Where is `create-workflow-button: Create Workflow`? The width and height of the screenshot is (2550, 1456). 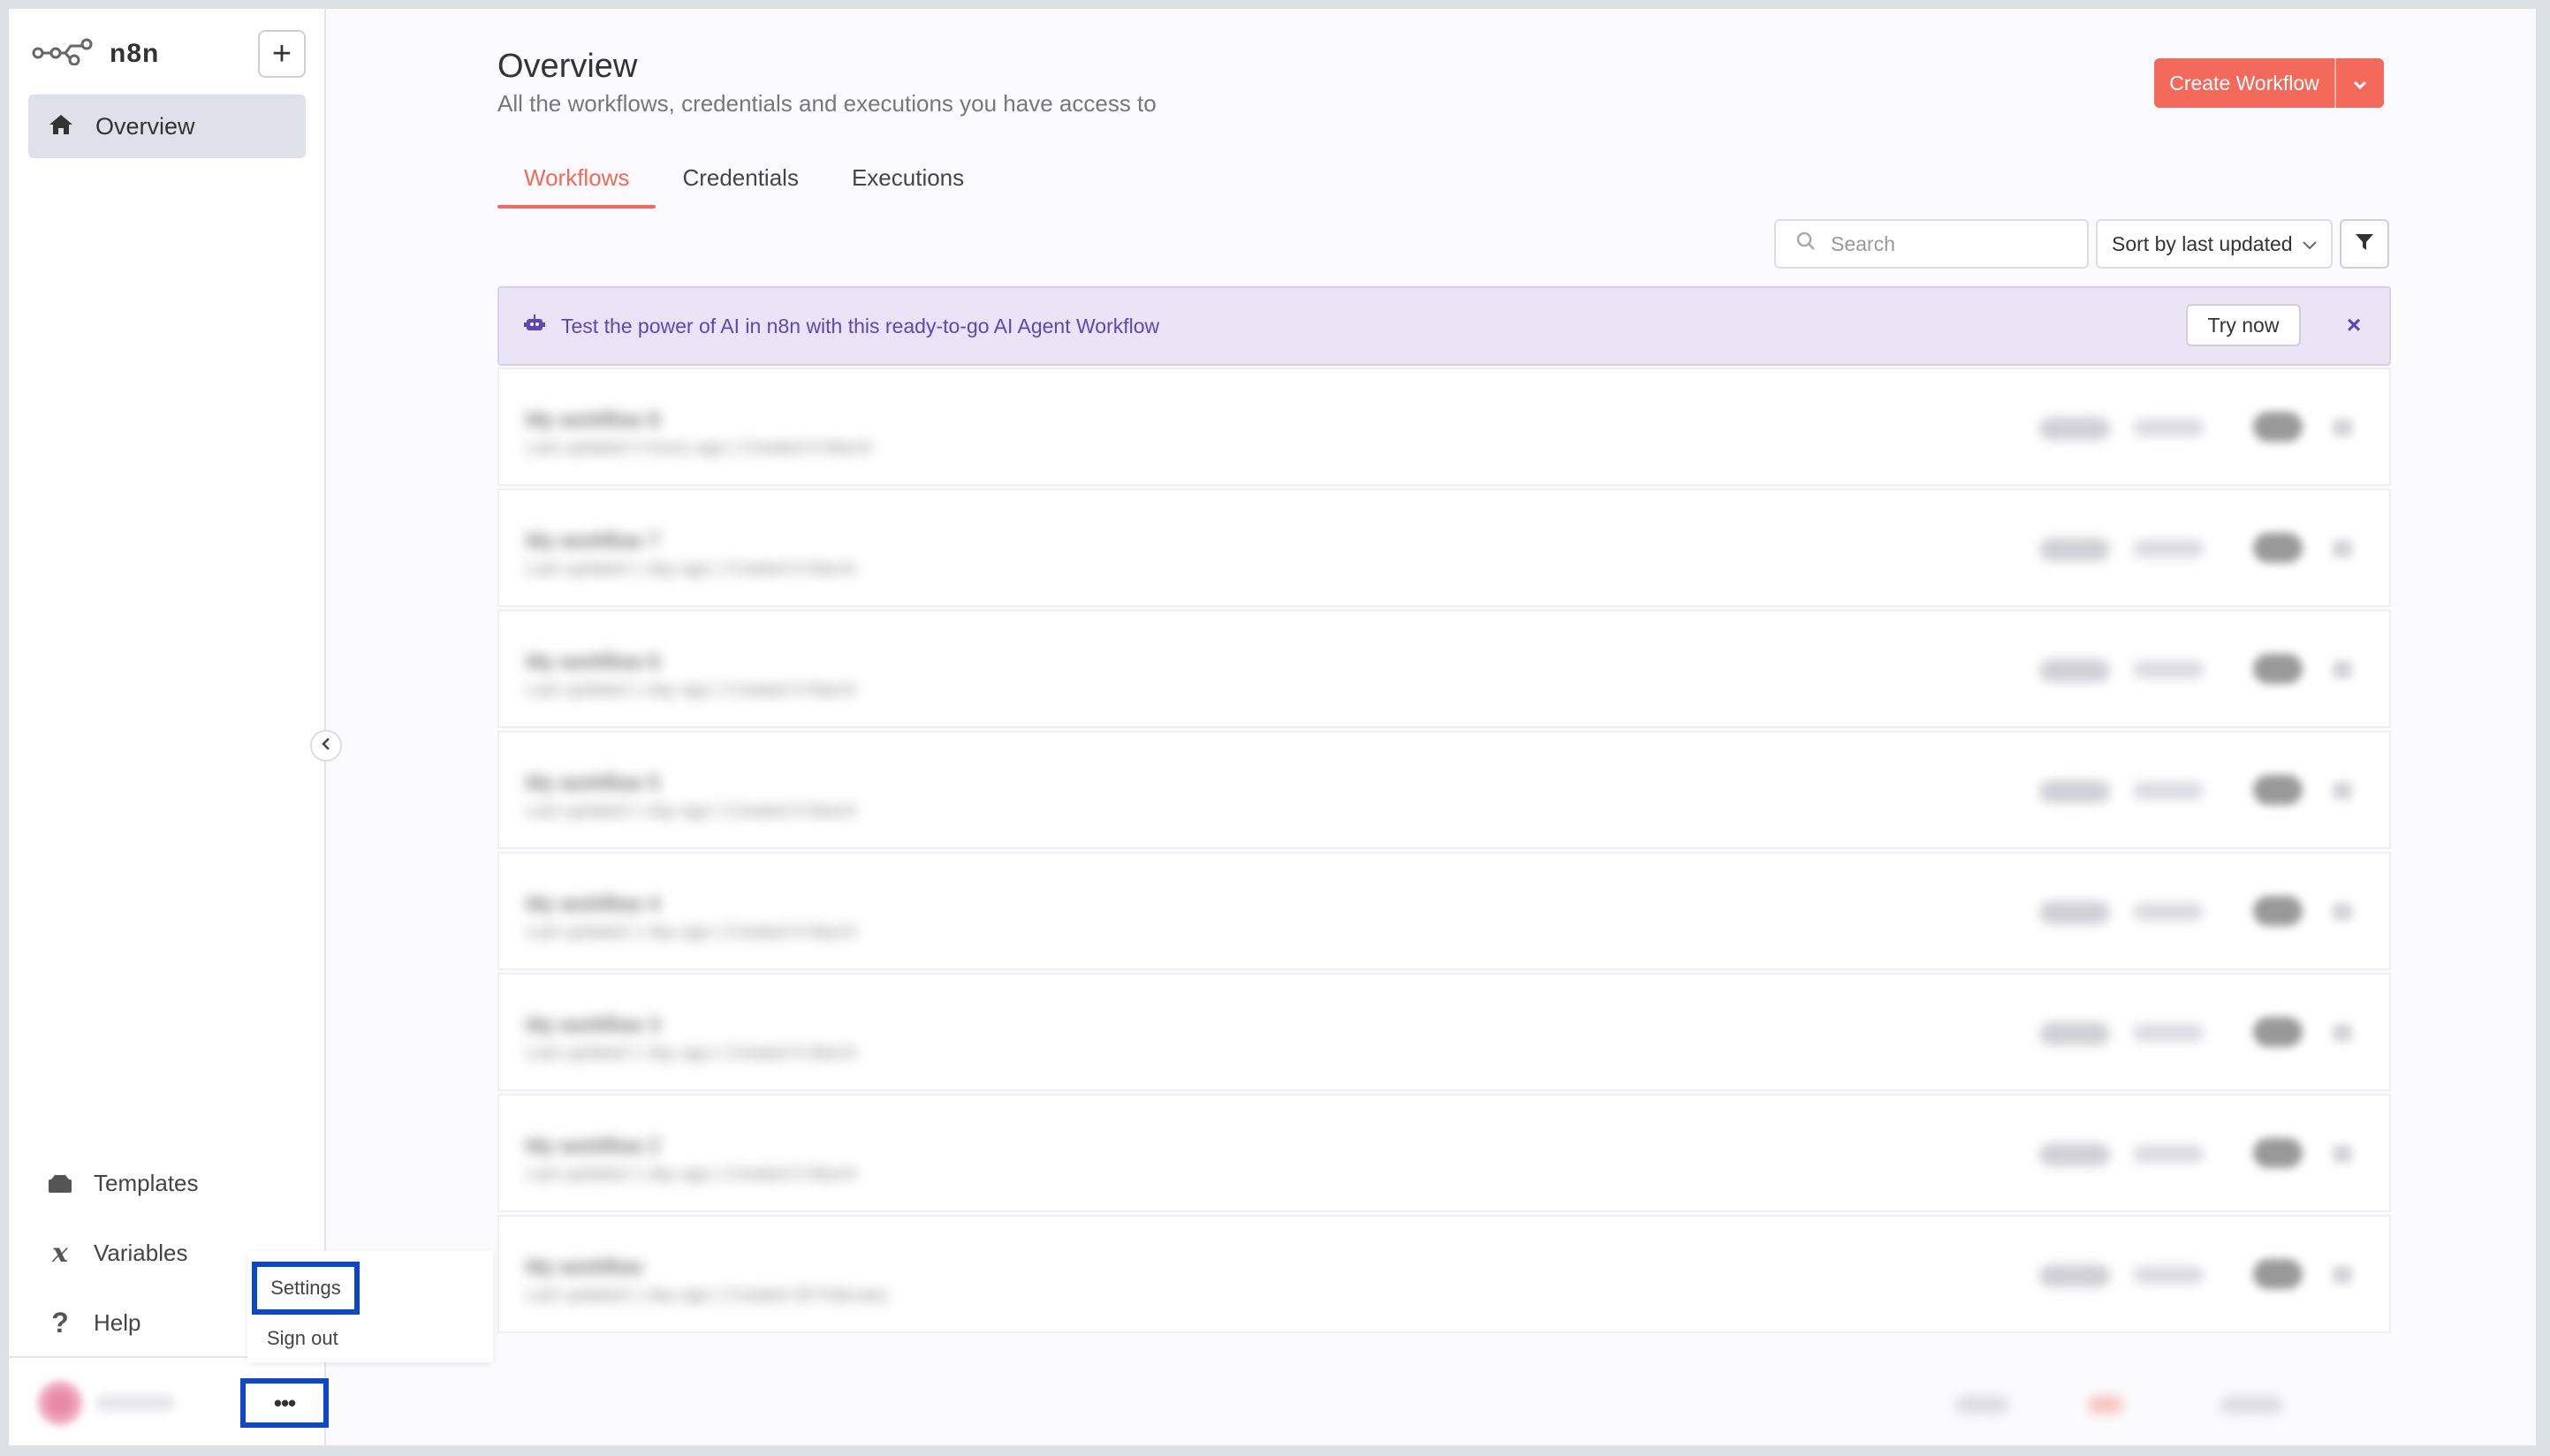
create-workflow-button: Create Workflow is located at coordinates (2269, 83).